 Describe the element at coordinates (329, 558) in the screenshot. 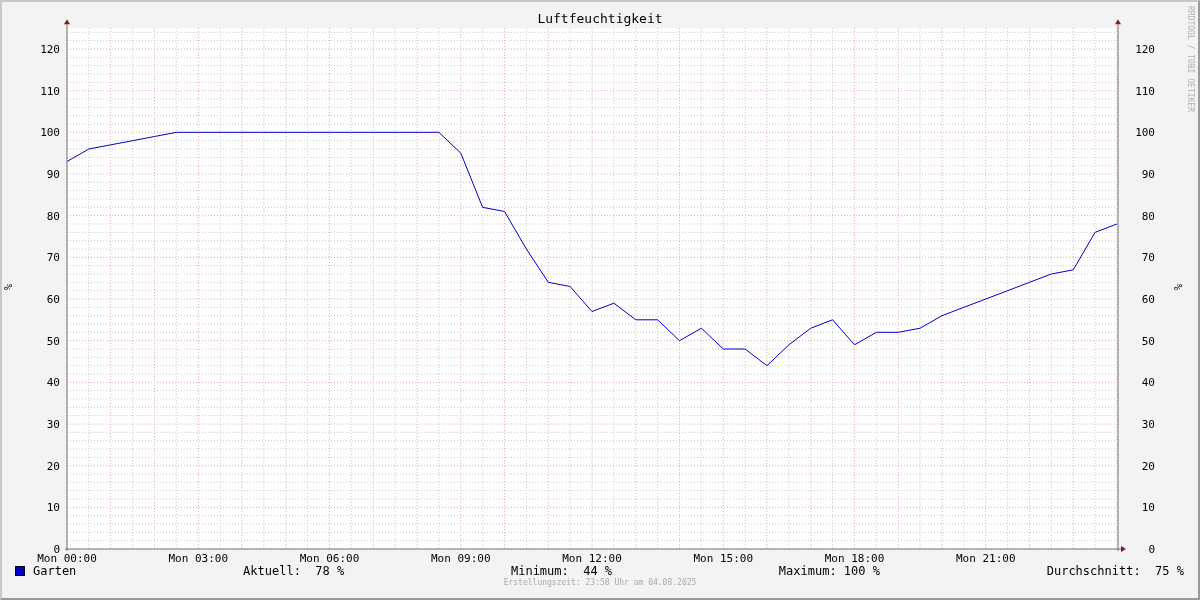

I see `axis-tick-label: Mon 06:00` at that location.